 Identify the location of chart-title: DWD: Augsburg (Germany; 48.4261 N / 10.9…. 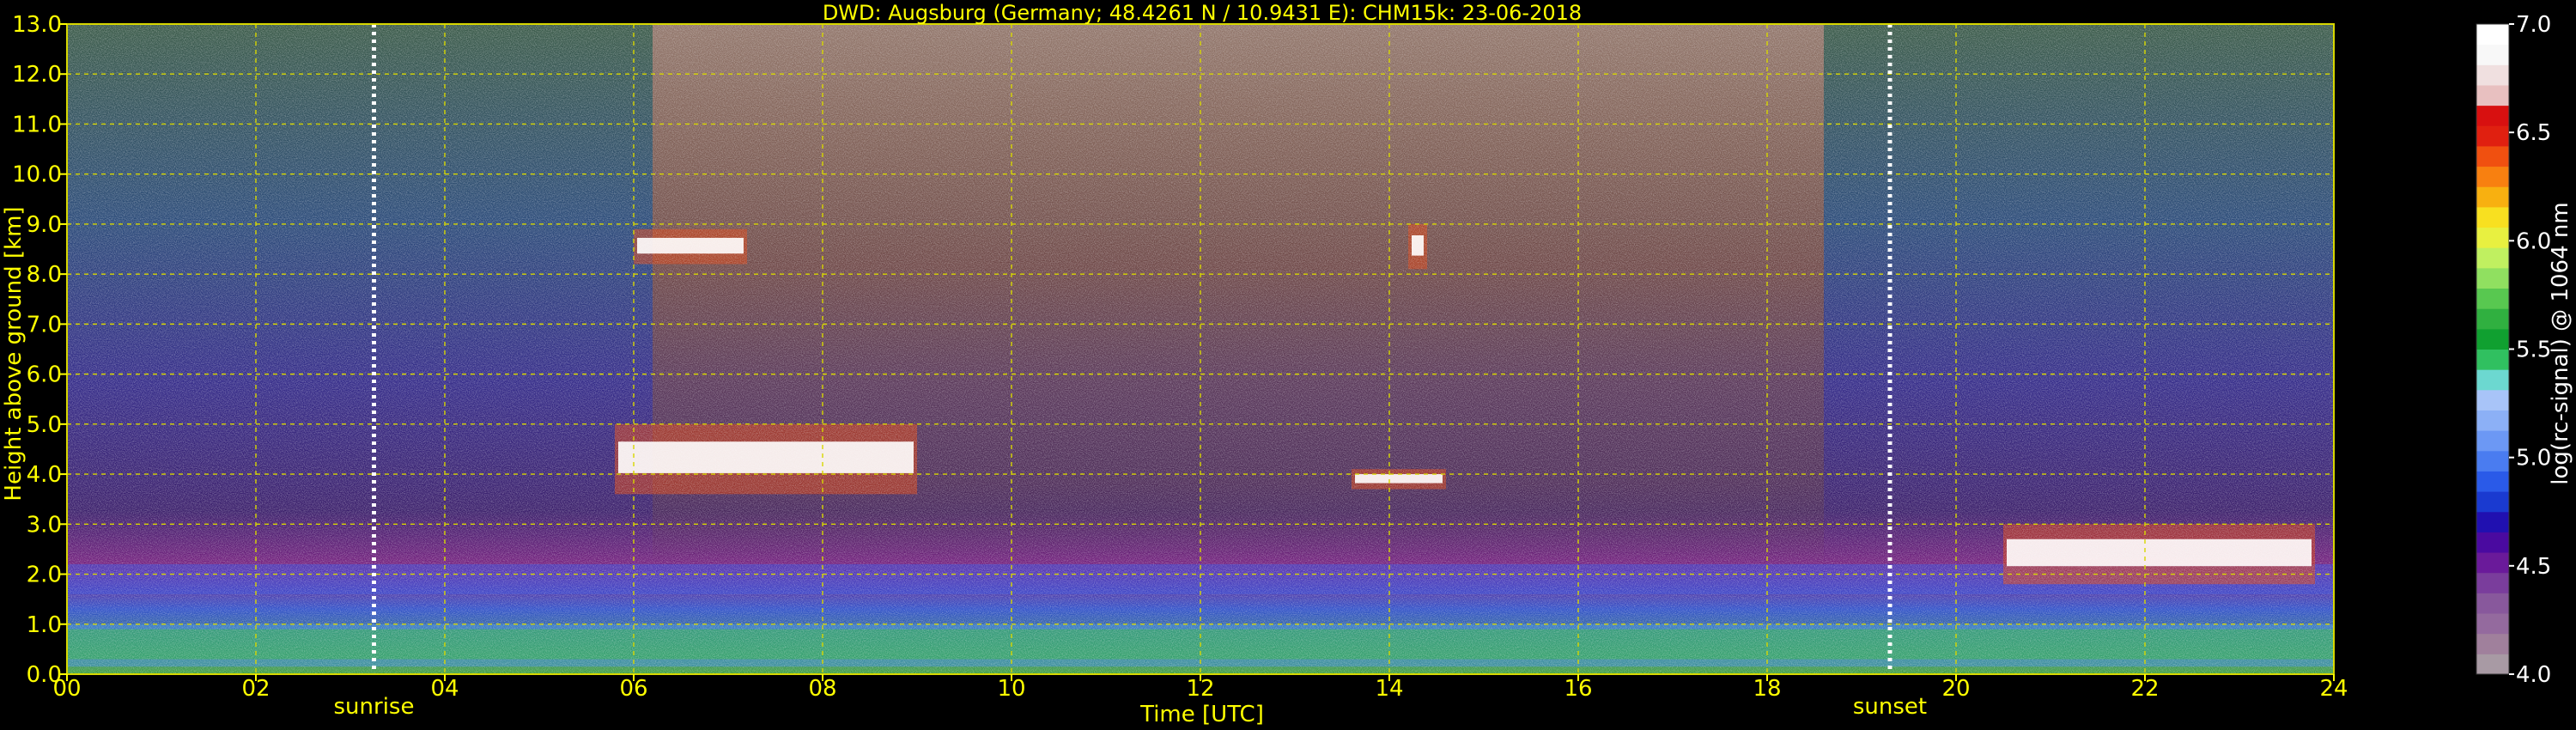
(1202, 13).